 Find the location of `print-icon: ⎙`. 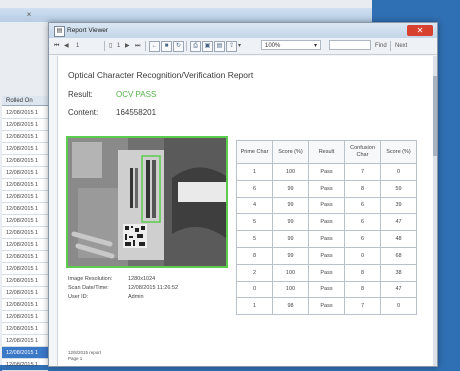

print-icon: ⎙ is located at coordinates (195, 46).